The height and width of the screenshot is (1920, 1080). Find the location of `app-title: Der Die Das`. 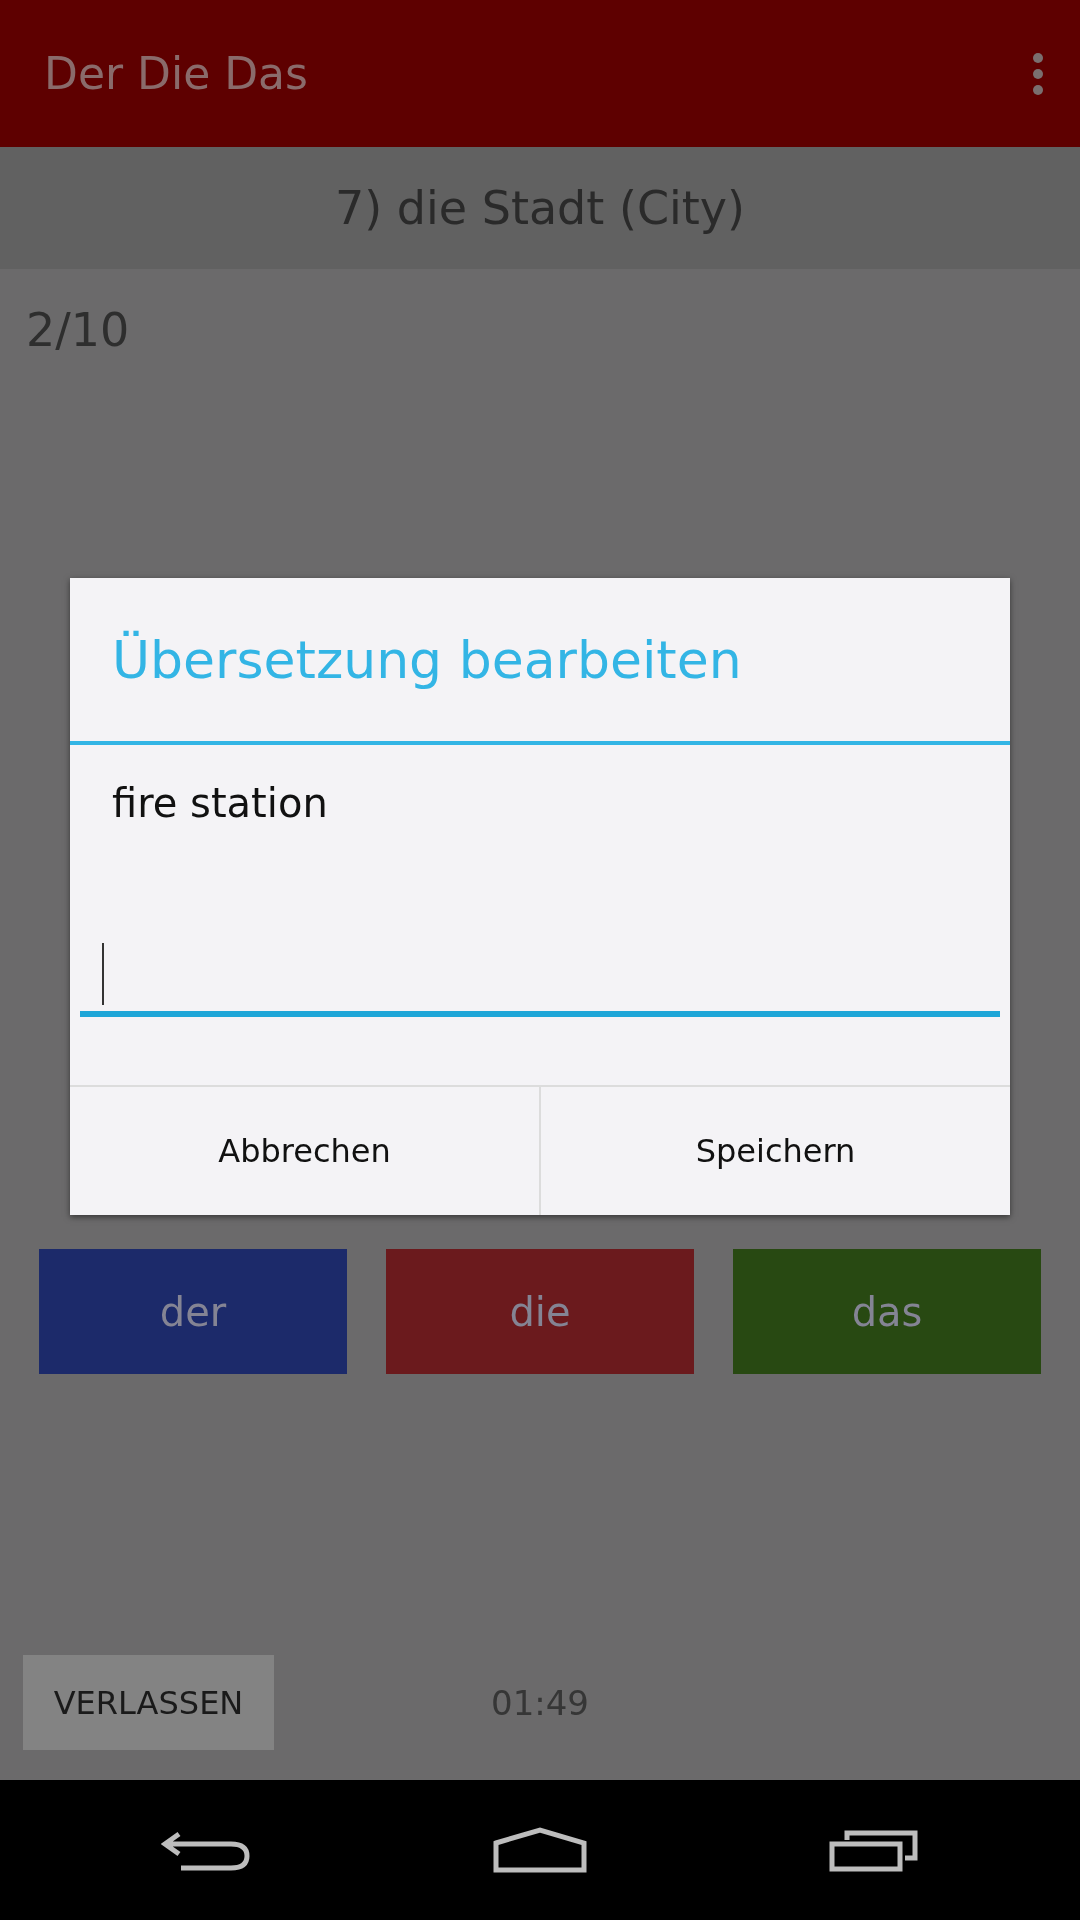

app-title: Der Die Das is located at coordinates (176, 73).